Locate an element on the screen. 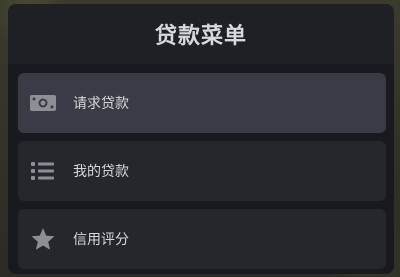 The image size is (400, 277). menu-item-label: 请求贷款 is located at coordinates (101, 104).